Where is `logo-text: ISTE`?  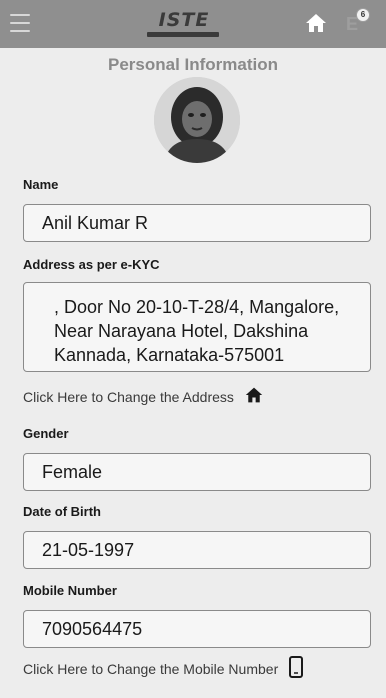 logo-text: ISTE is located at coordinates (184, 20).